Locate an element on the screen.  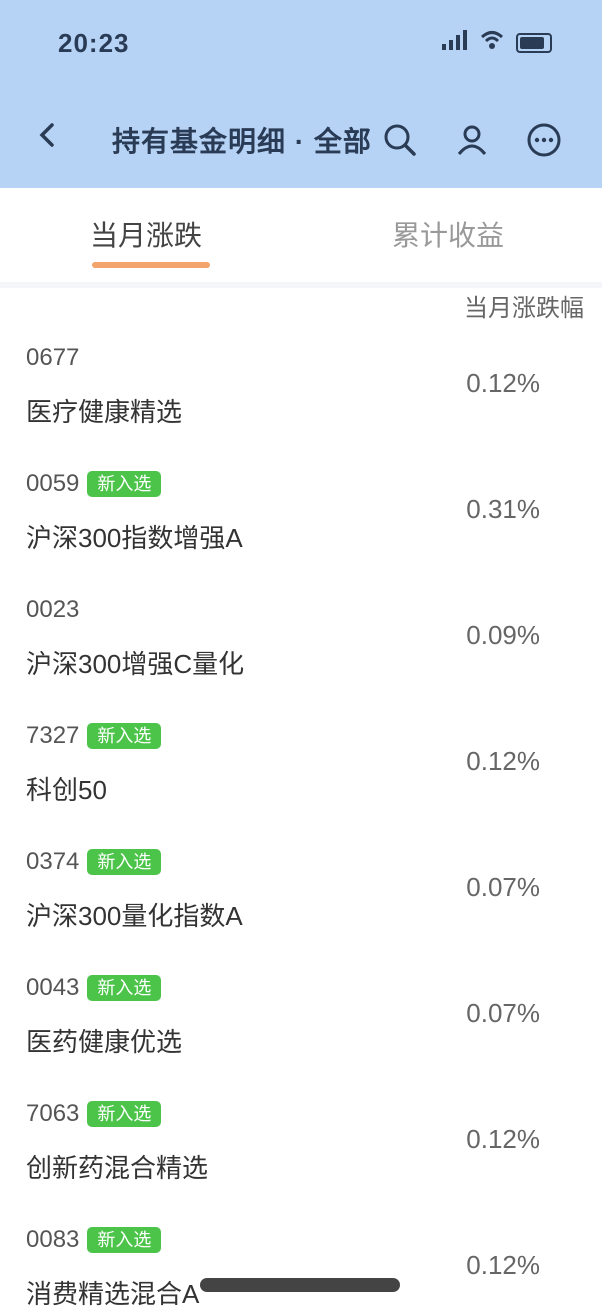
home-indicator is located at coordinates (300, 1285).